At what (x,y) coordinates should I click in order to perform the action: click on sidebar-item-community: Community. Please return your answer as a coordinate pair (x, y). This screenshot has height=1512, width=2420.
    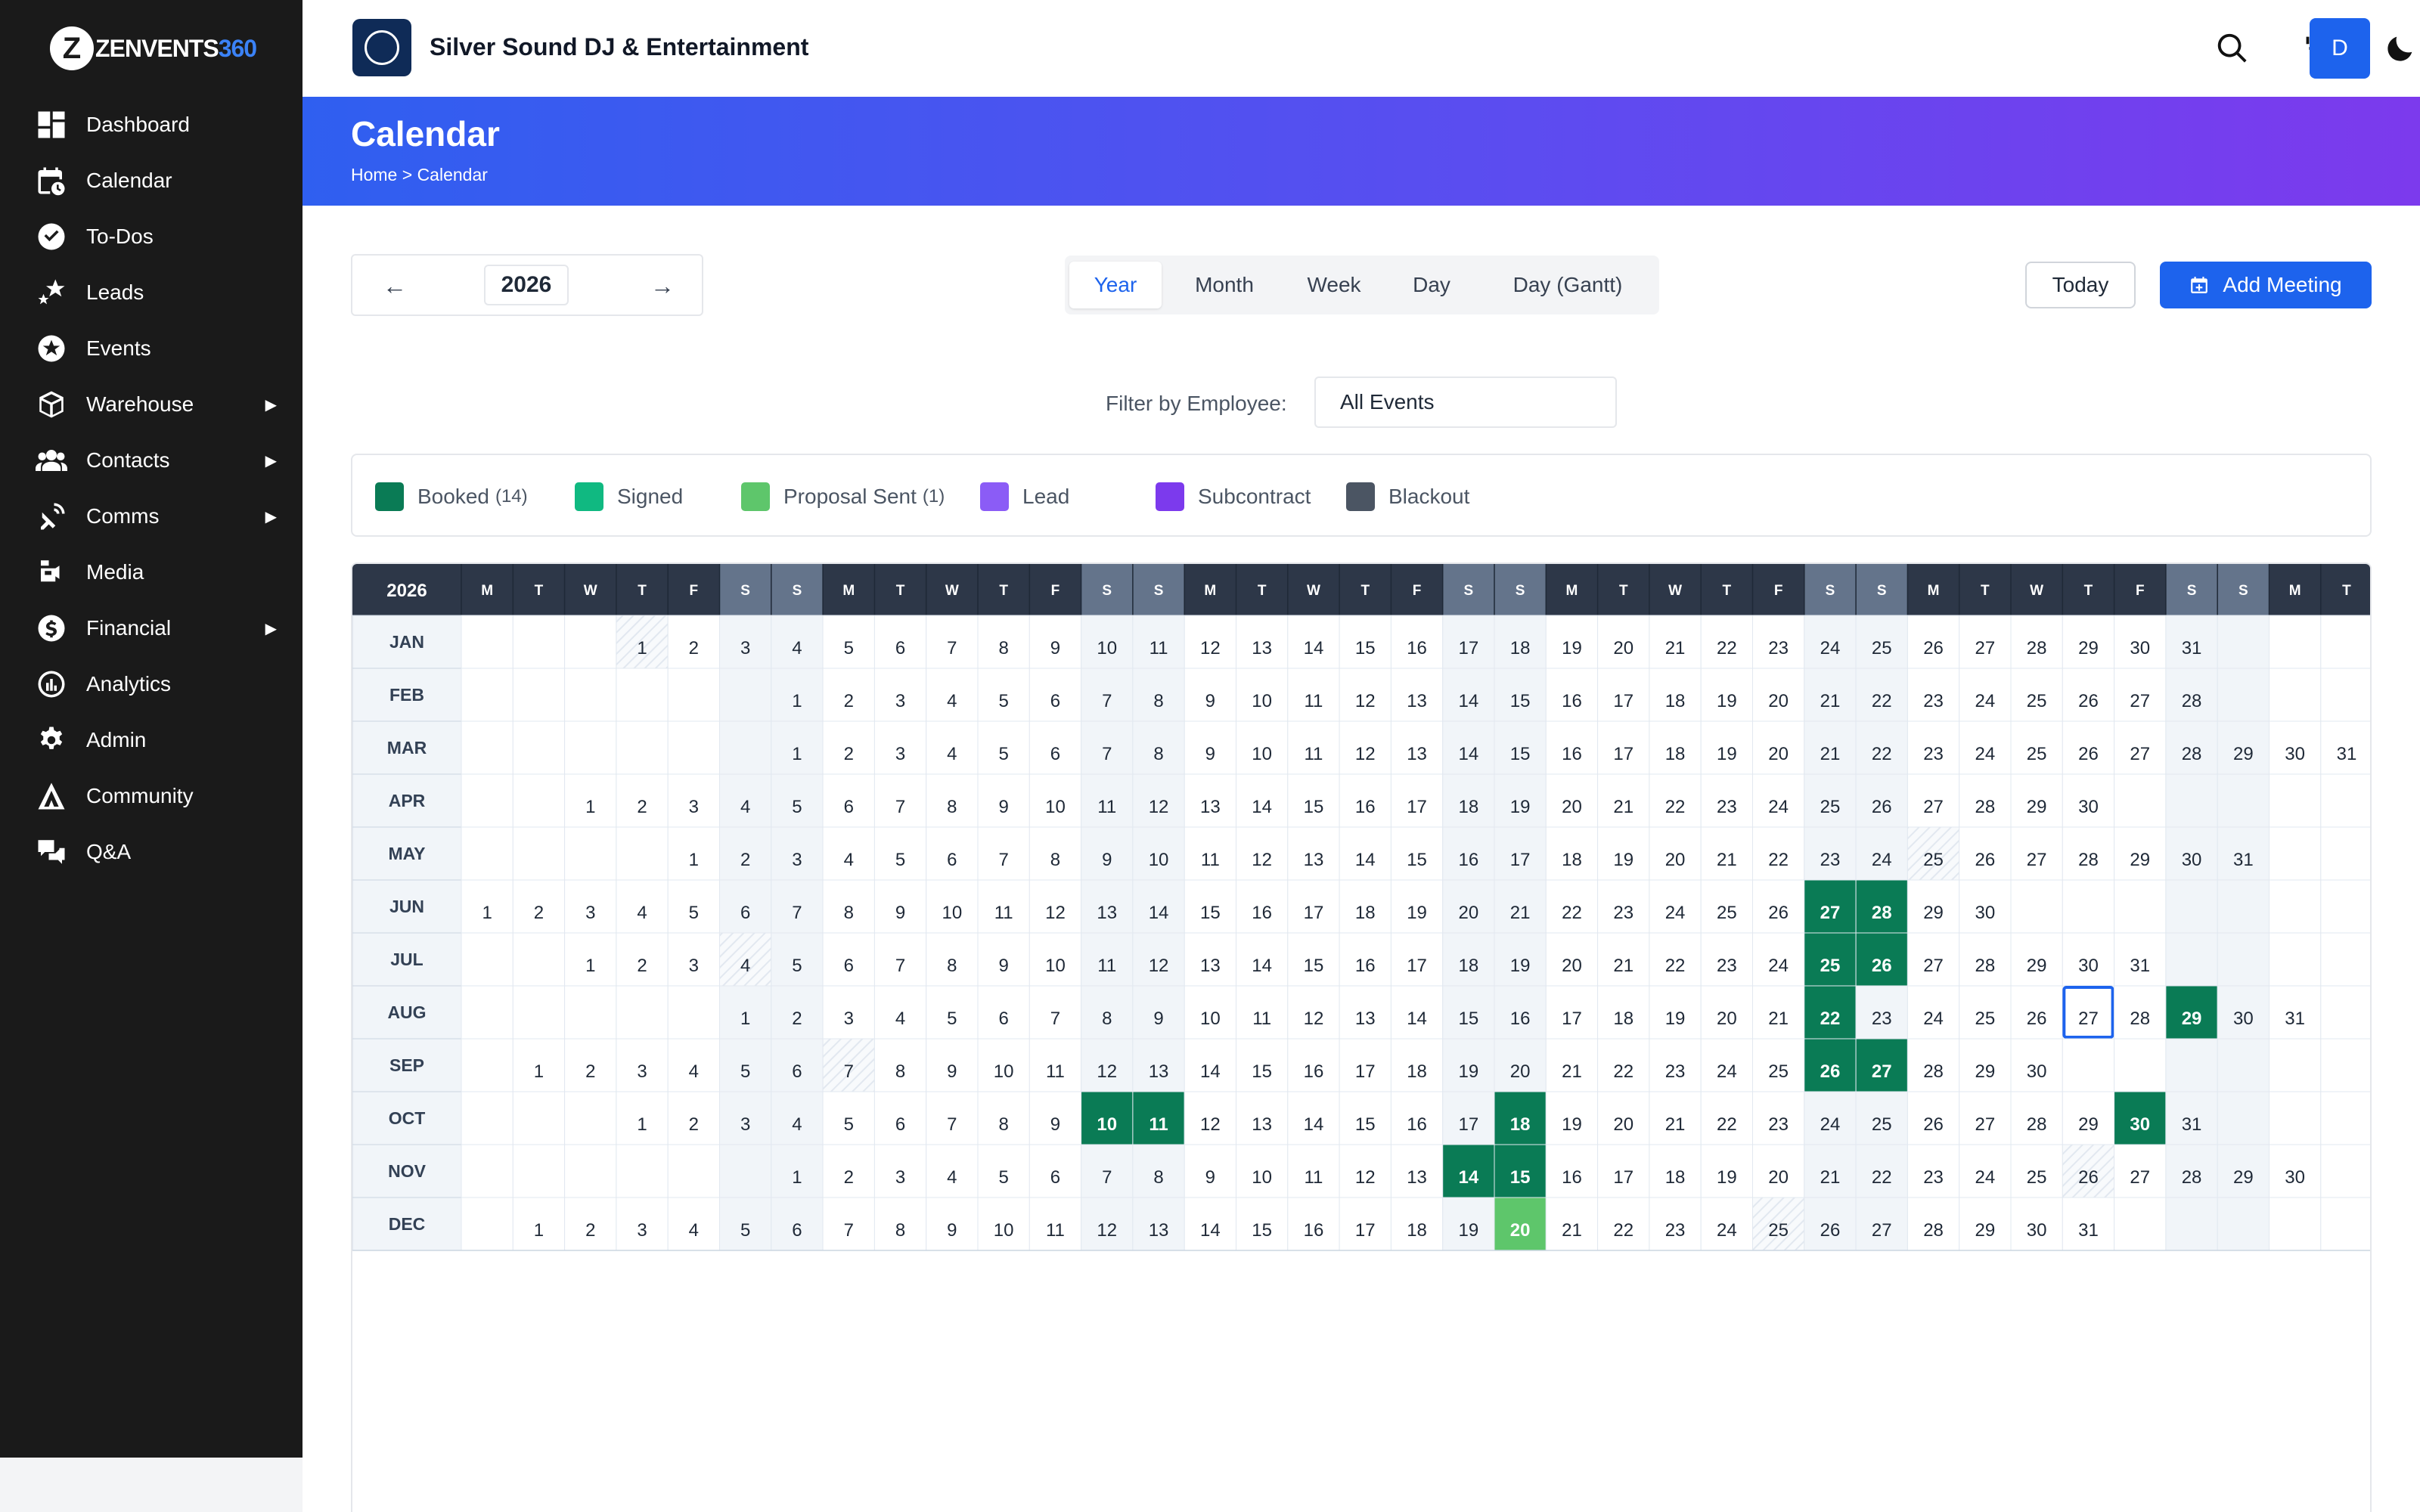
    Looking at the image, I should click on (151, 796).